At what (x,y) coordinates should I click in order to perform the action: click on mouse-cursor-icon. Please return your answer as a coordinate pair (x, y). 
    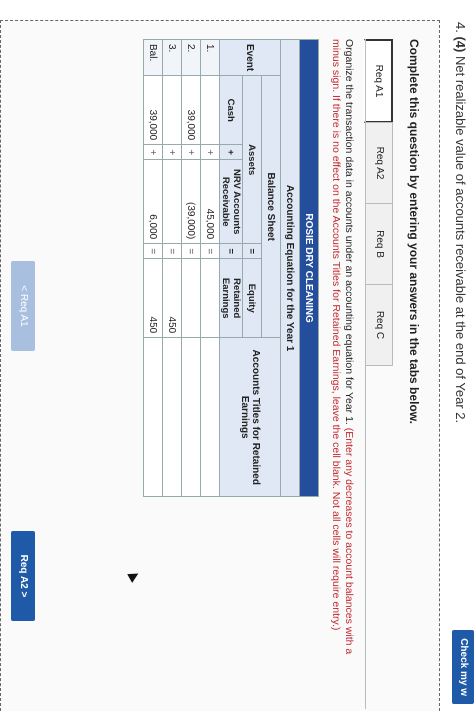
    Looking at the image, I should click on (134, 576).